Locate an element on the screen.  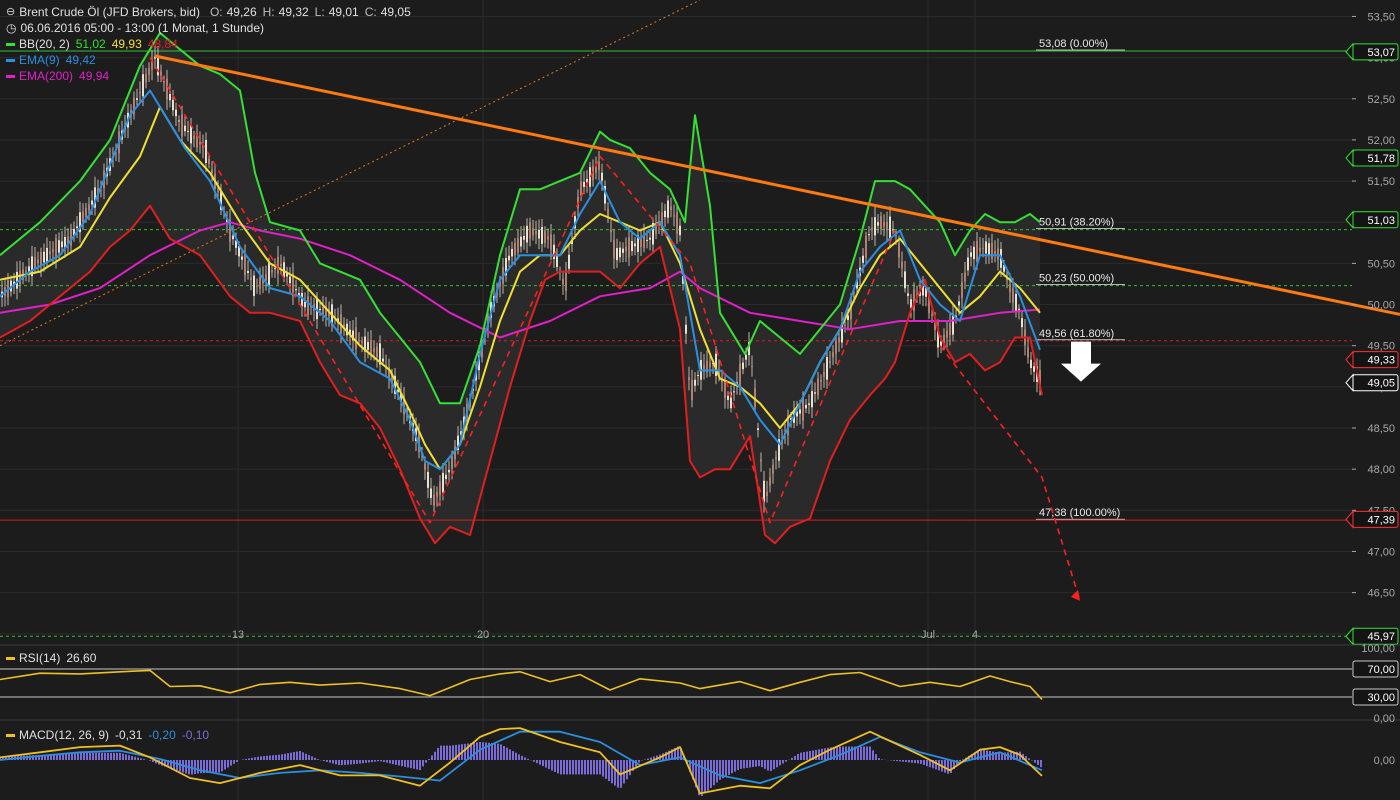
fib-label: 50,23 (50.00%) is located at coordinates (1076, 279).